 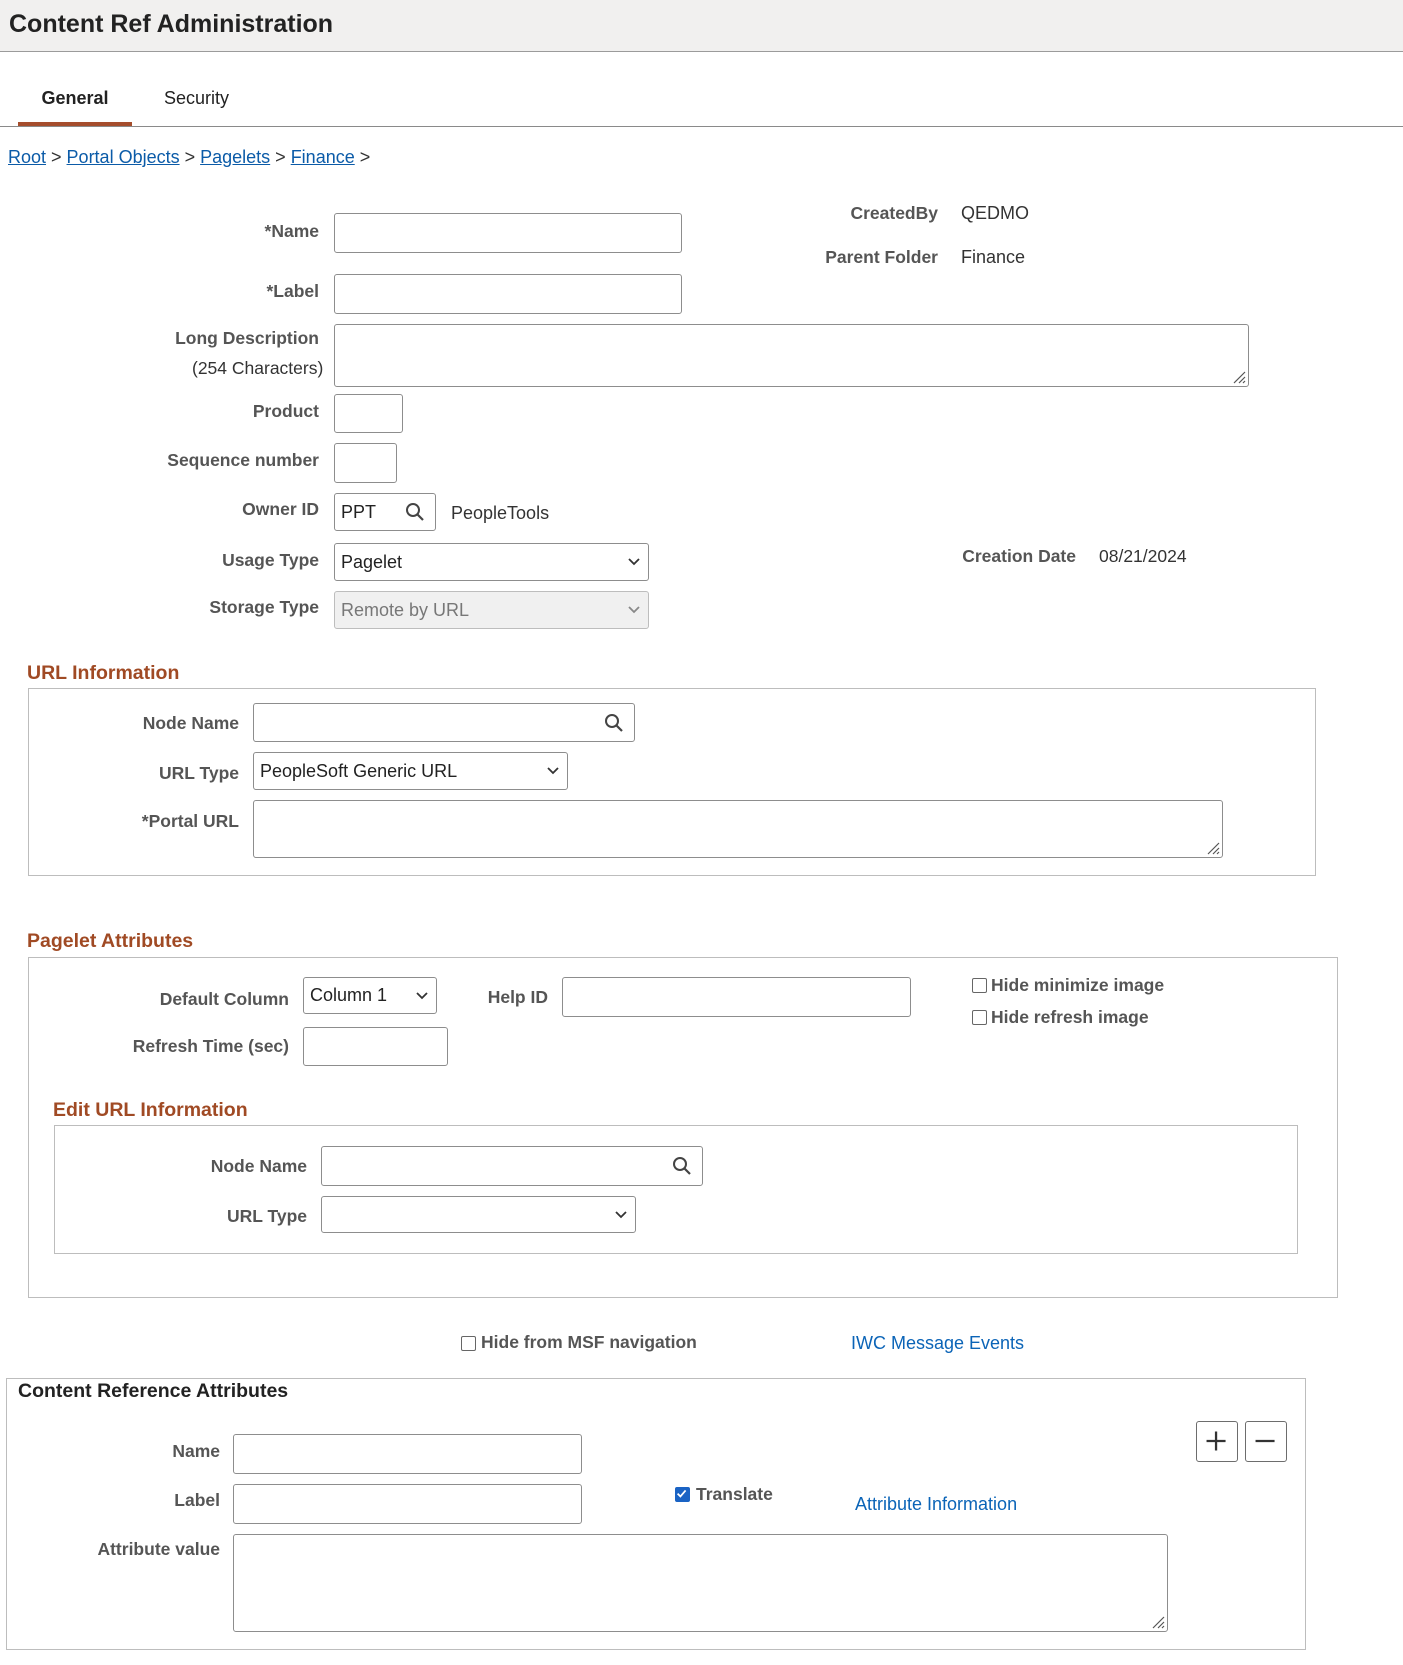 What do you see at coordinates (291, 231) in the screenshot?
I see `name-label: *Name` at bounding box center [291, 231].